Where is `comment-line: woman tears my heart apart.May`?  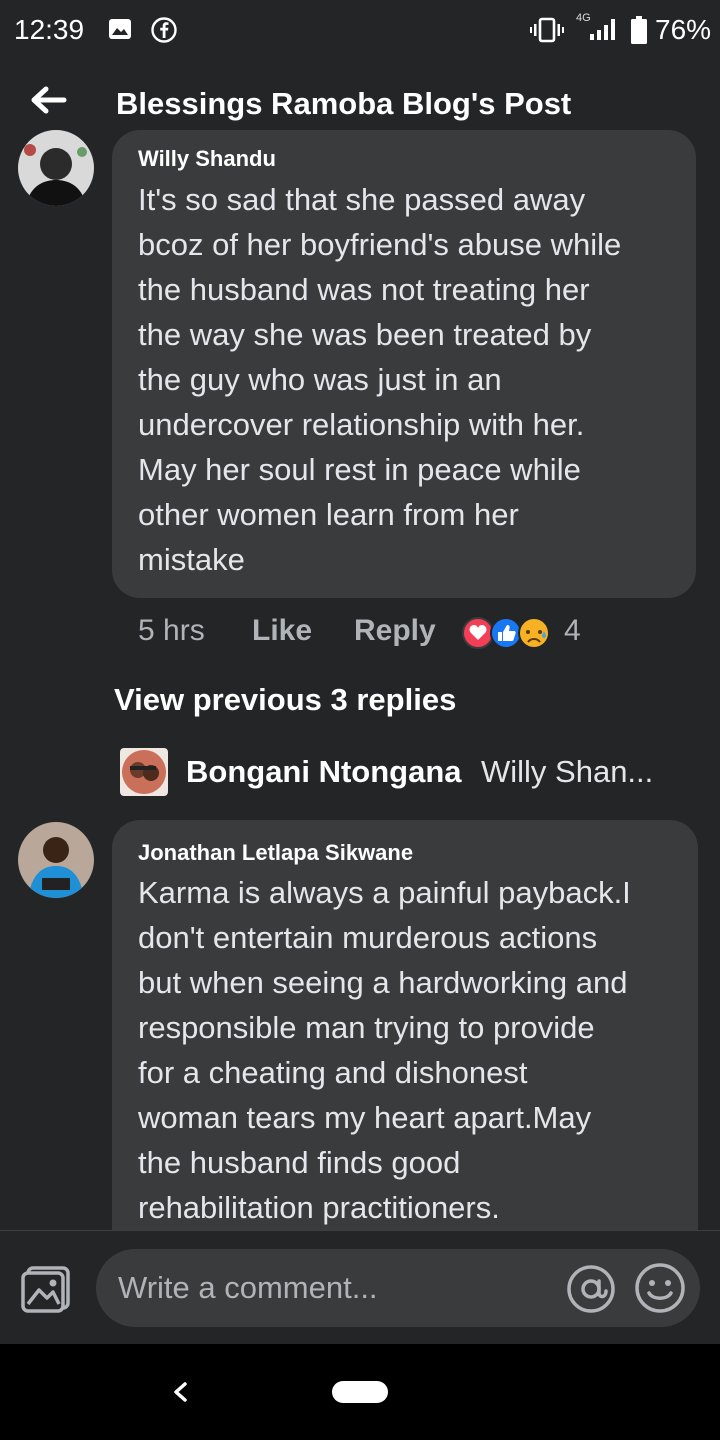
comment-line: woman tears my heart apart.May is located at coordinates (365, 1117).